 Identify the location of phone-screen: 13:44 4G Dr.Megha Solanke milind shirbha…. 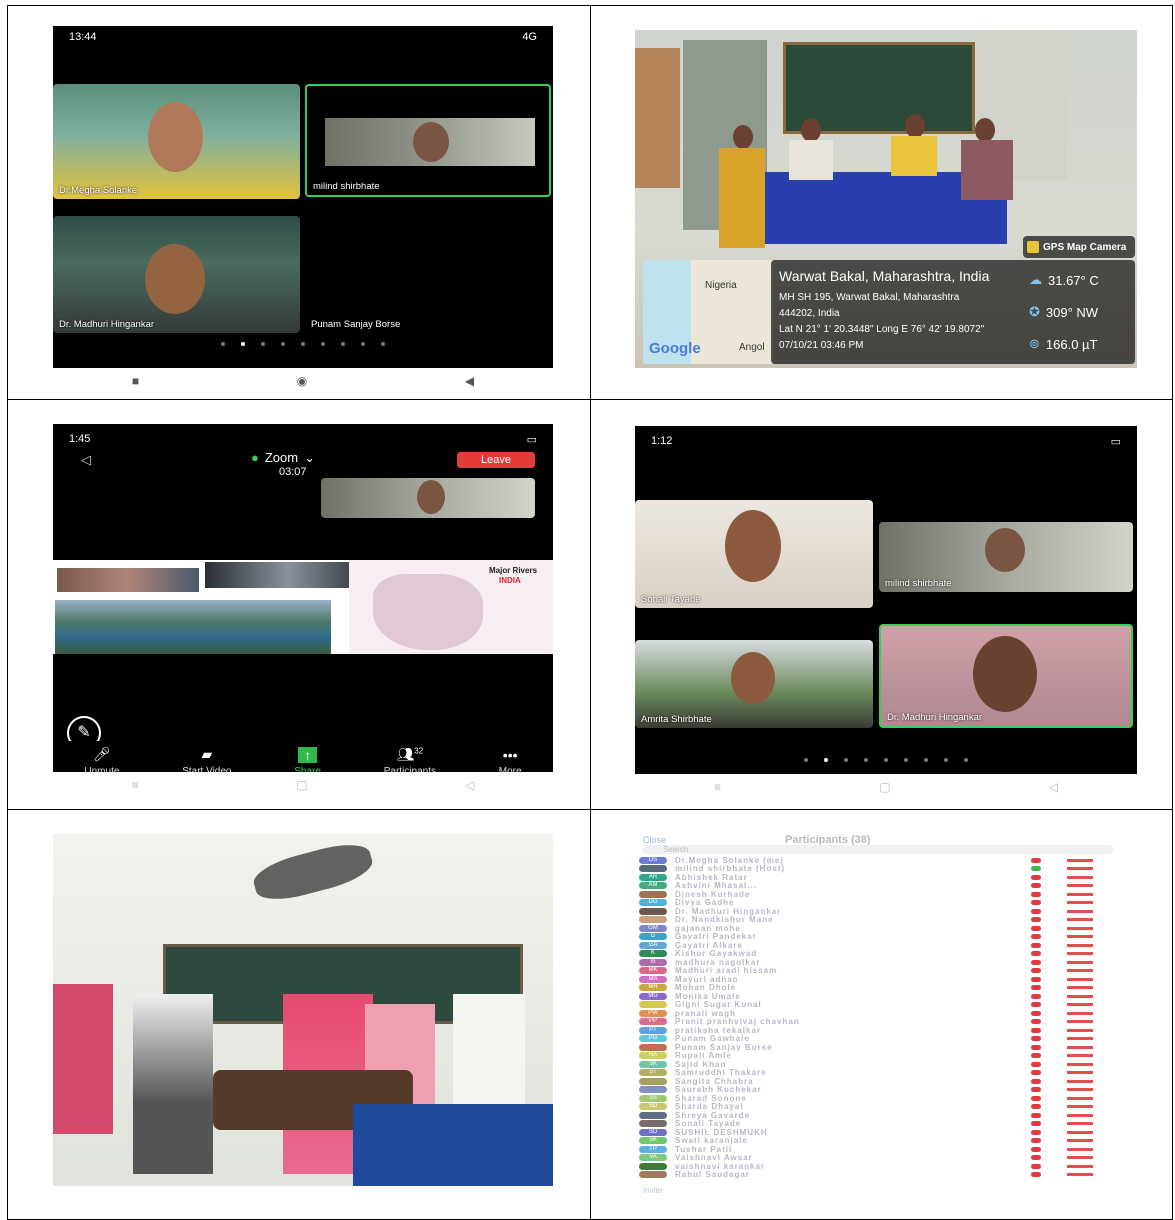
(303, 209).